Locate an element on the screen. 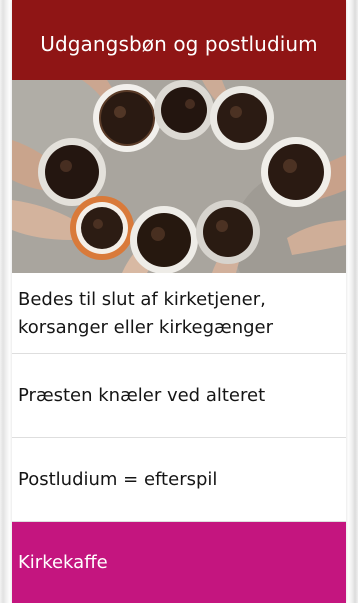  list-item: Postludium = efterspil is located at coordinates (179, 480).